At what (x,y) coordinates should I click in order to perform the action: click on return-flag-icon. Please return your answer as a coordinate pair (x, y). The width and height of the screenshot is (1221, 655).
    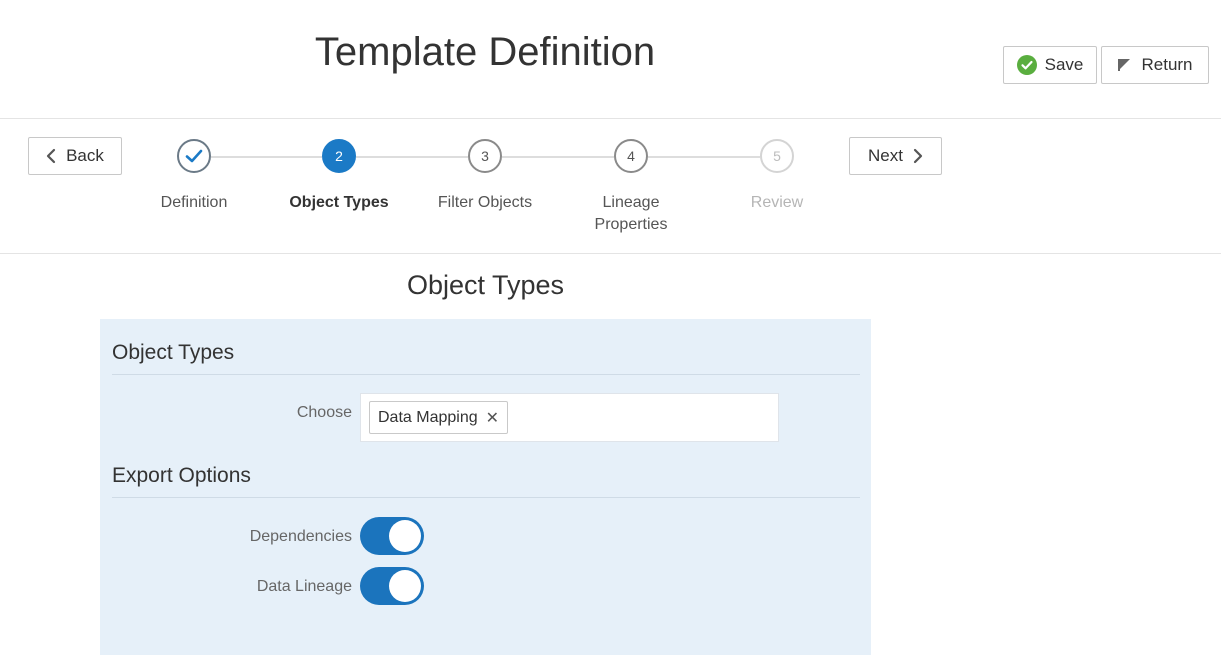
    Looking at the image, I should click on (1124, 65).